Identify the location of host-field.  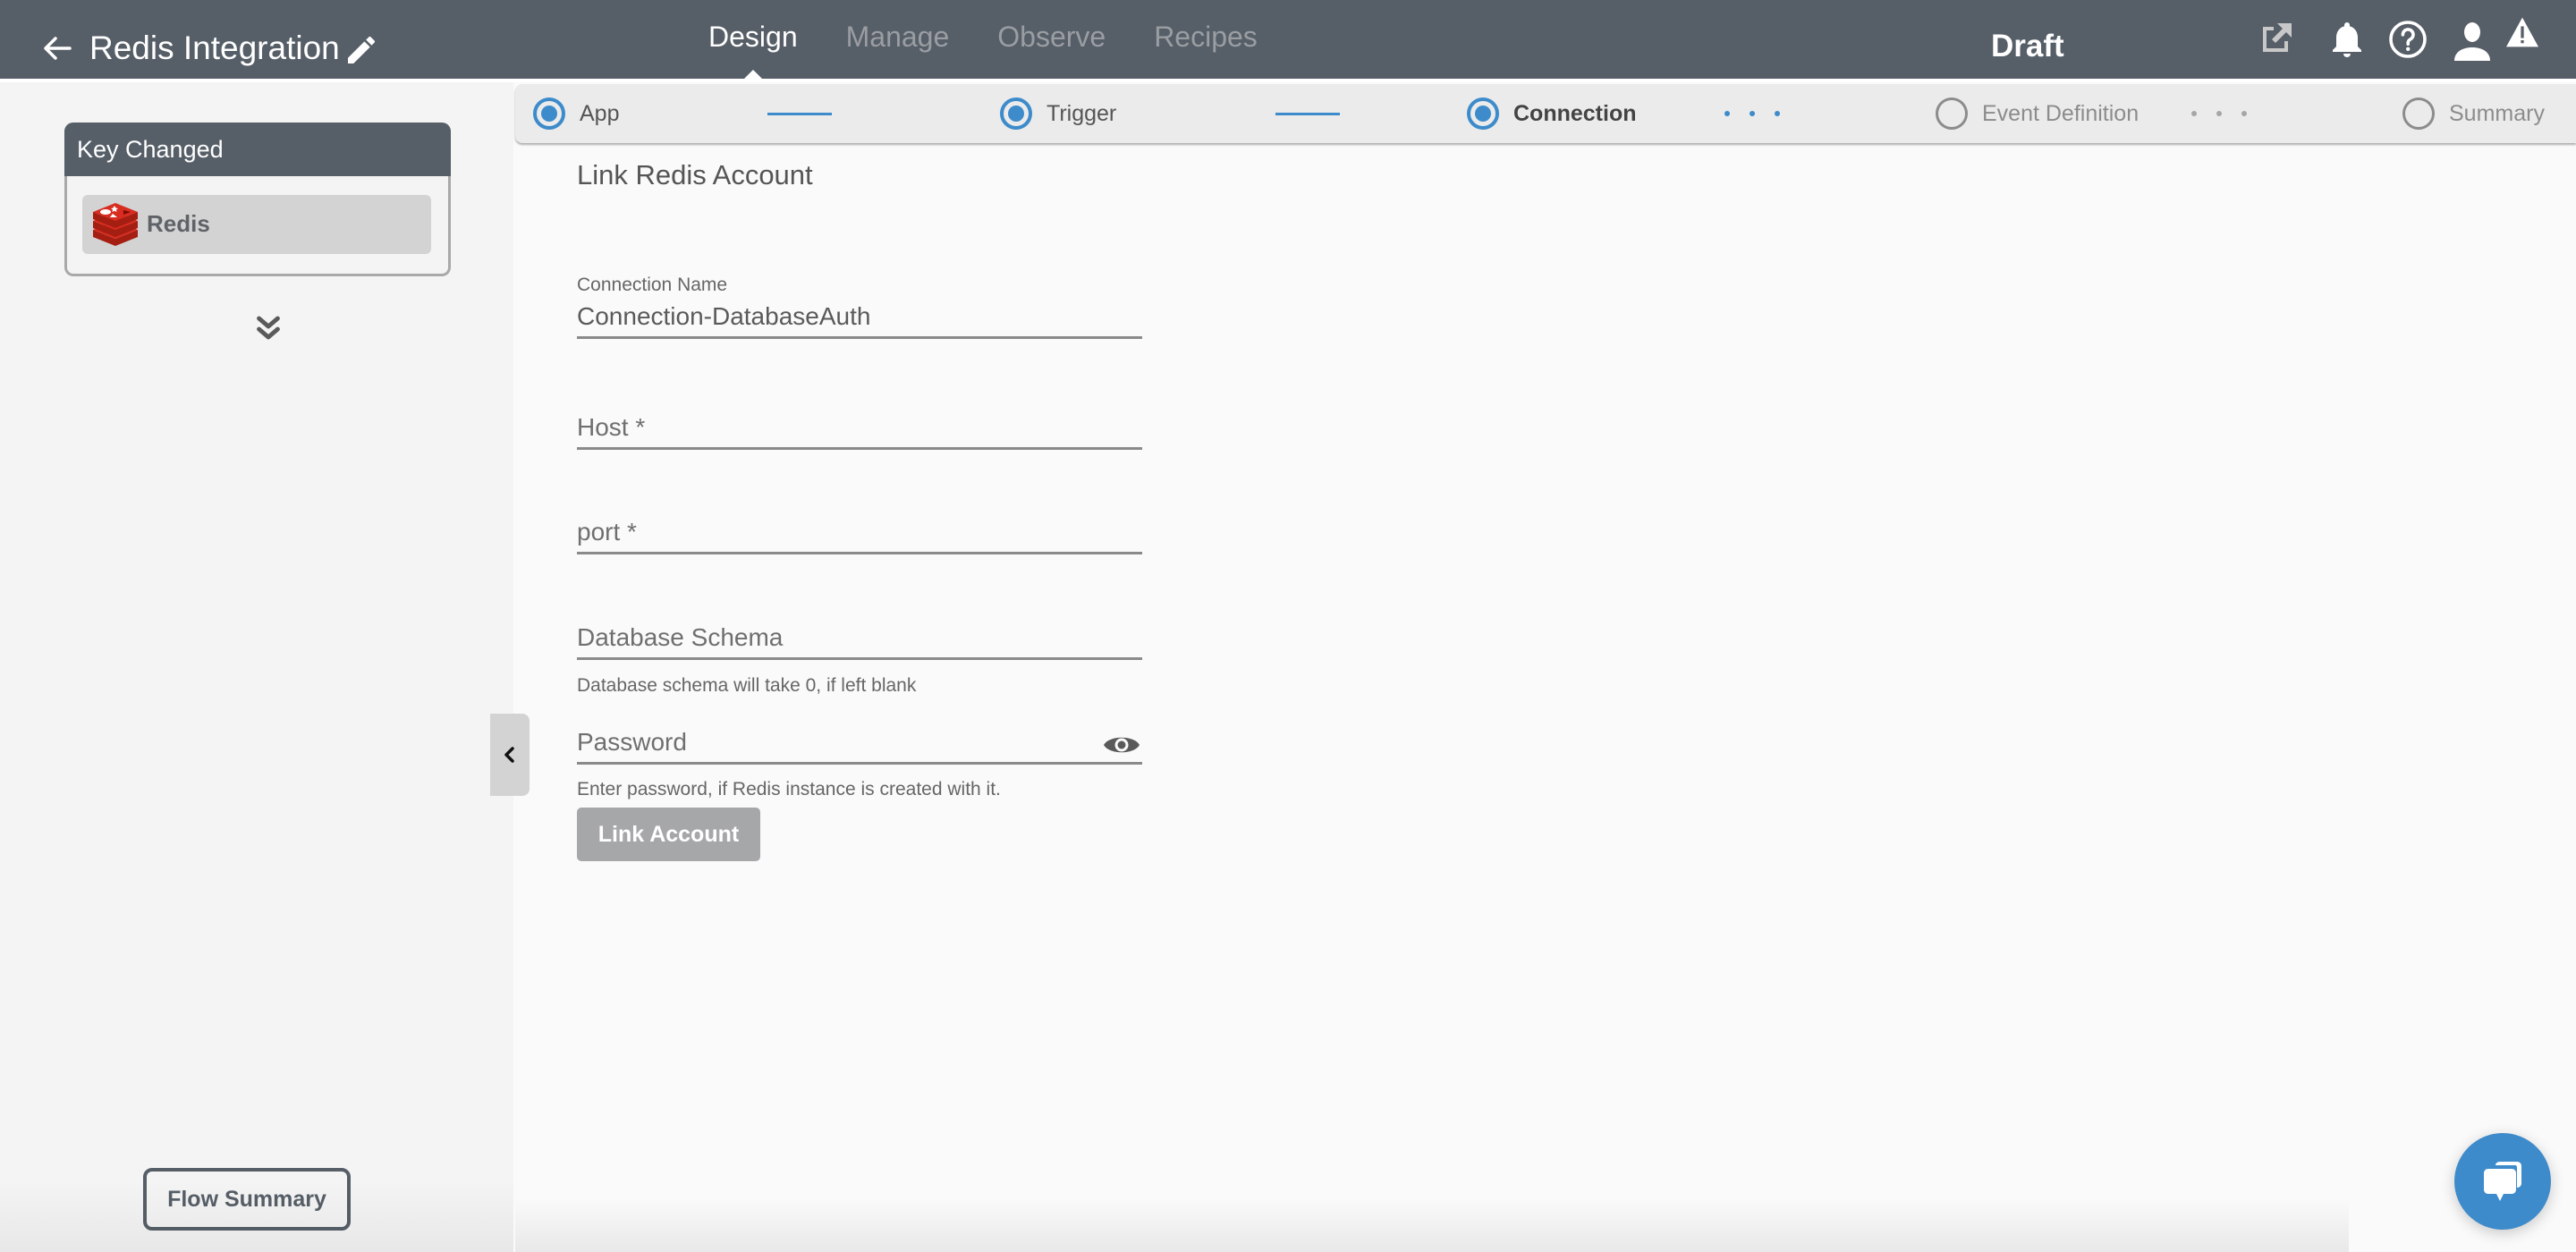
(859, 429).